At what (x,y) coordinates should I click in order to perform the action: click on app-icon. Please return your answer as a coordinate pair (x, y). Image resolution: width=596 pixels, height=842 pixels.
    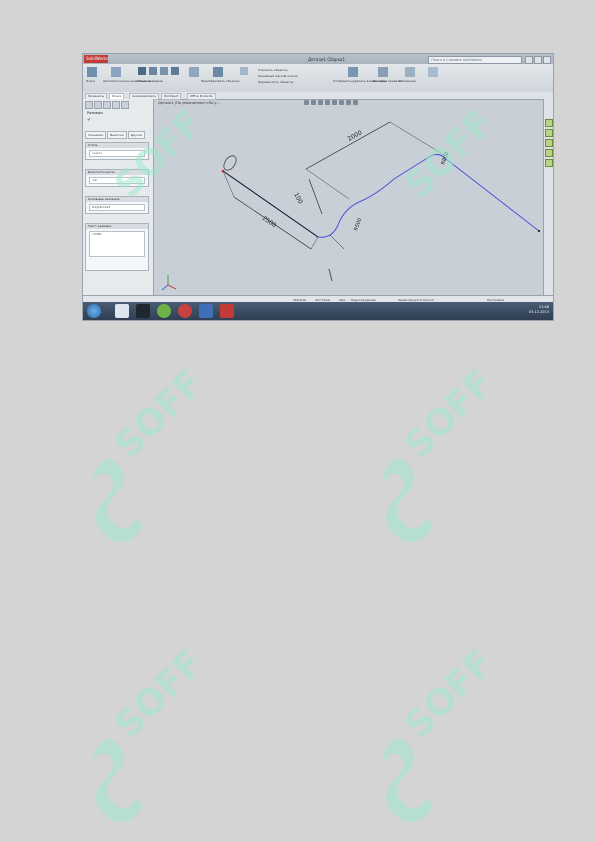
    Looking at the image, I should click on (143, 311).